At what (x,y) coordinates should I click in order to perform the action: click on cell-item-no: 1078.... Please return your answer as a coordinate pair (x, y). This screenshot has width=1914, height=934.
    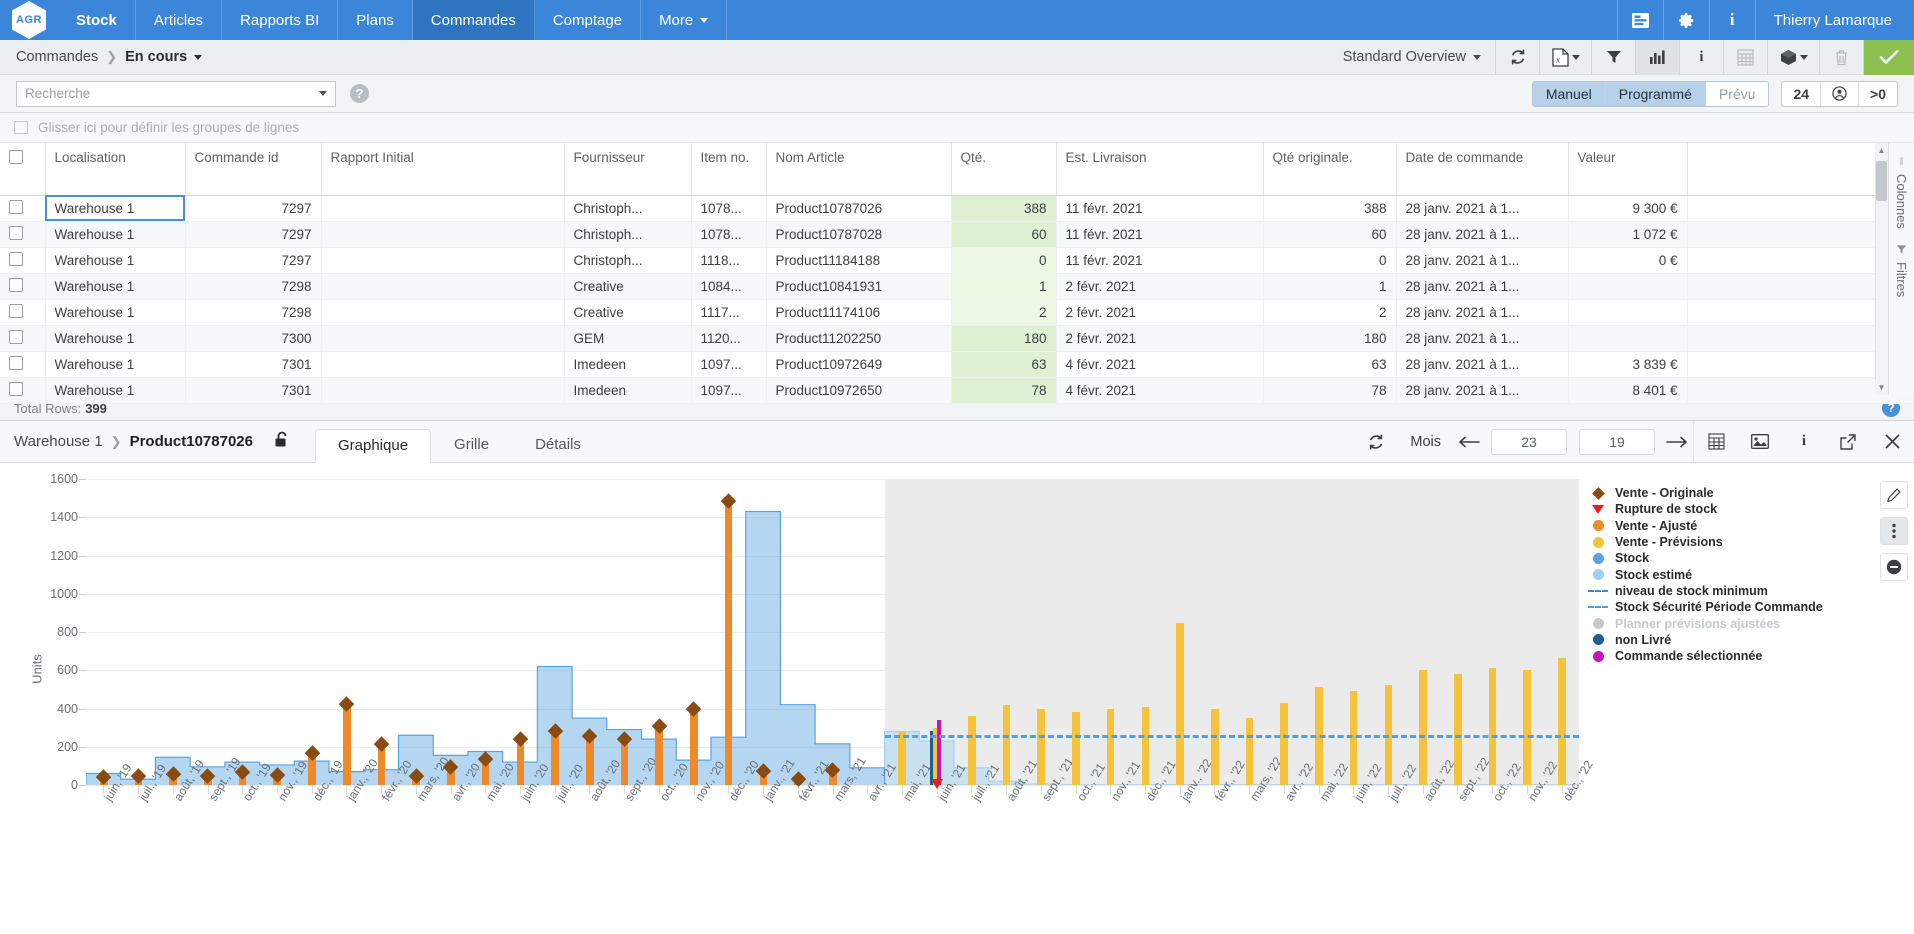
    Looking at the image, I should click on (729, 234).